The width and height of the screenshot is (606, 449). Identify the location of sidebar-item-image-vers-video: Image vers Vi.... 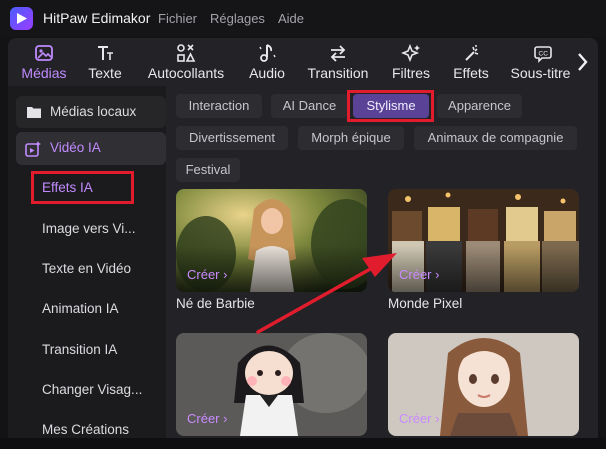
(89, 228).